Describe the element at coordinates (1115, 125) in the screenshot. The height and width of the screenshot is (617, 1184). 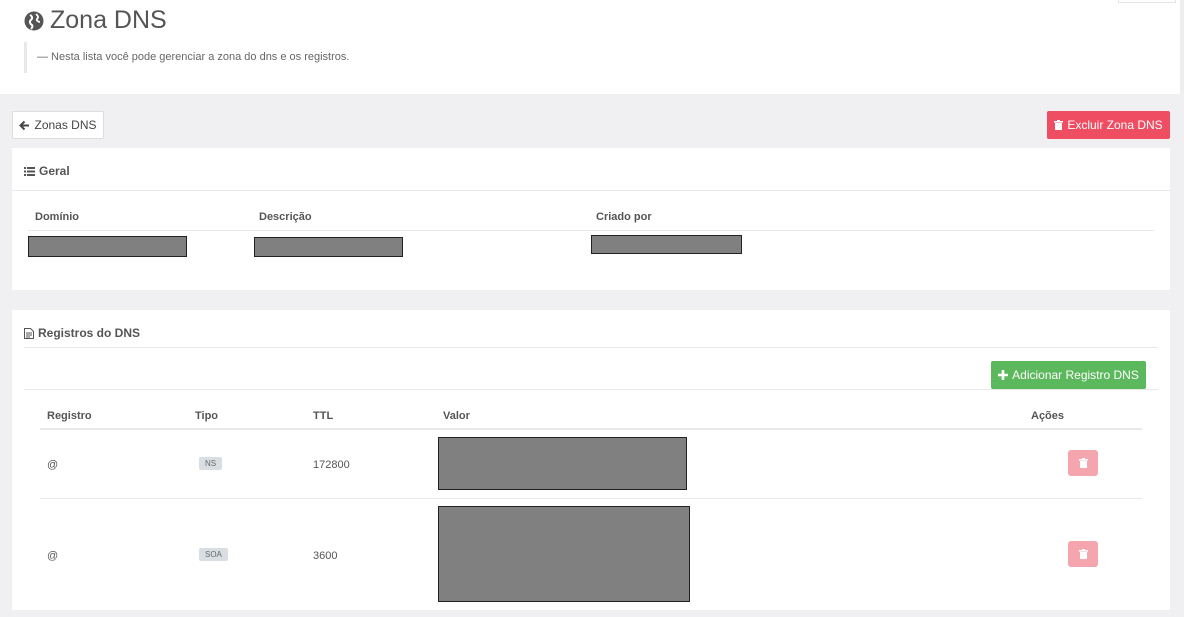
I see `delete-zone-label: Excluir Zona DNS` at that location.